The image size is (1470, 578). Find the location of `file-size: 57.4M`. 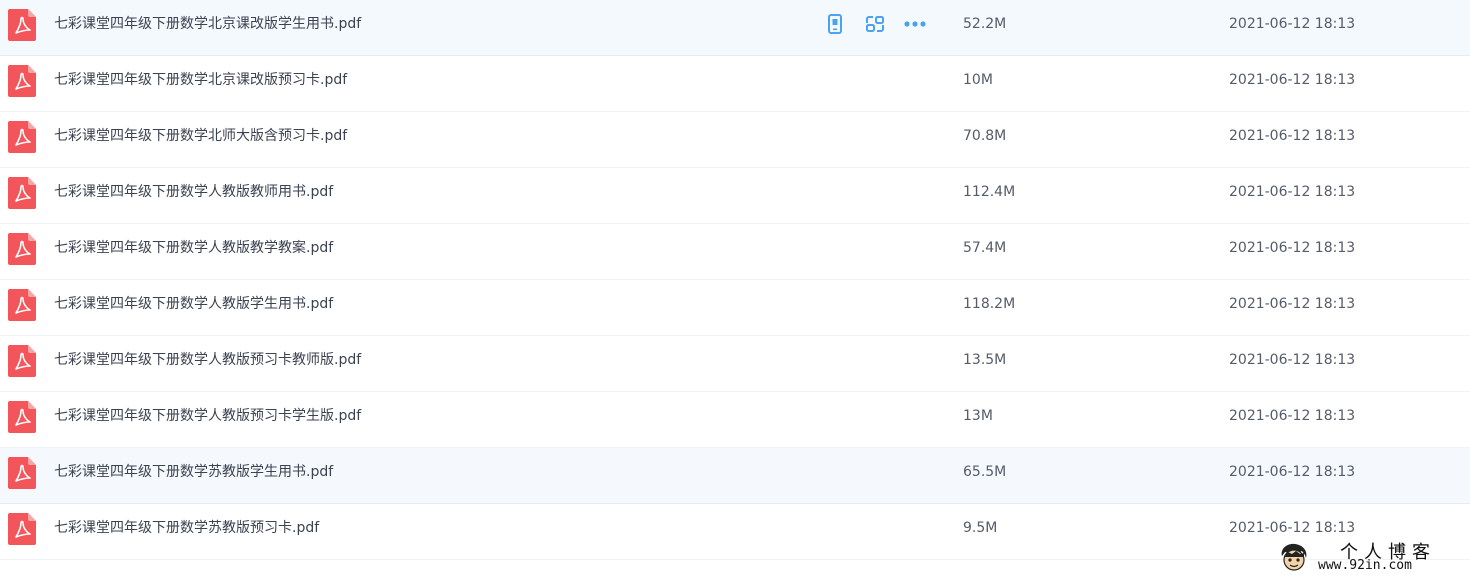

file-size: 57.4M is located at coordinates (985, 248).